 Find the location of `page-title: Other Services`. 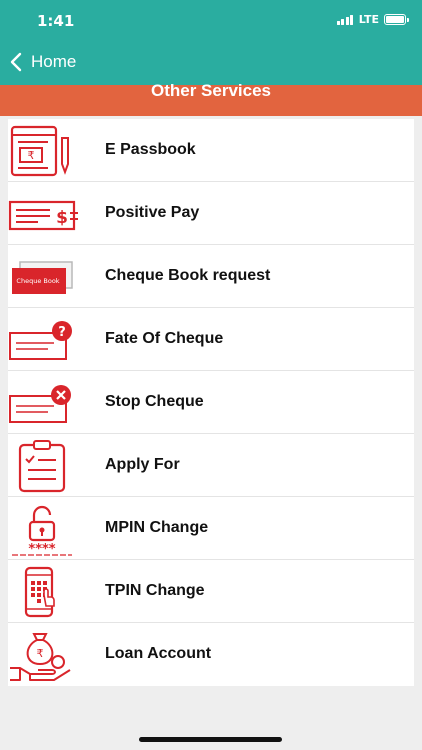

page-title: Other Services is located at coordinates (210, 90).